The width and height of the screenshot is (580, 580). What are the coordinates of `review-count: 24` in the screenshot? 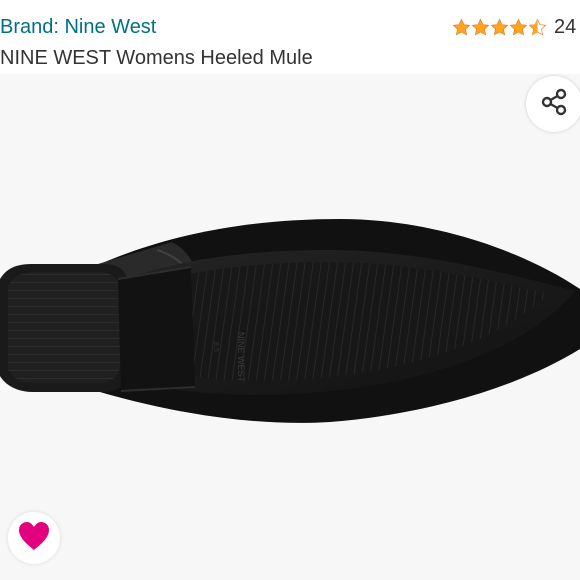 It's located at (565, 27).